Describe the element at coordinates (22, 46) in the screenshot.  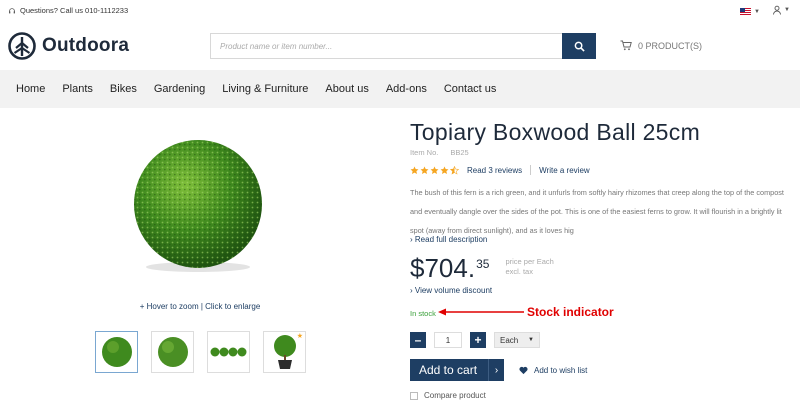
I see `tree-logo-icon` at that location.